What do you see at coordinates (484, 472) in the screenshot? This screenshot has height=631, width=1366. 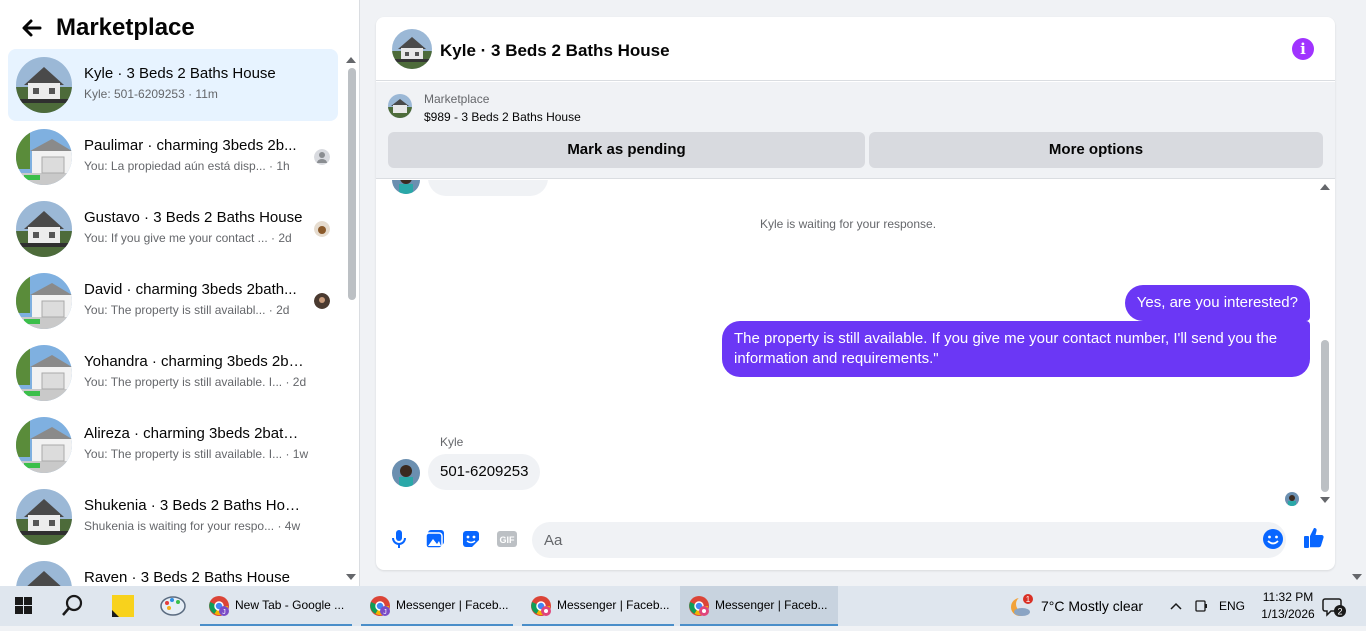 I see `incoming-message: 501-6209253` at bounding box center [484, 472].